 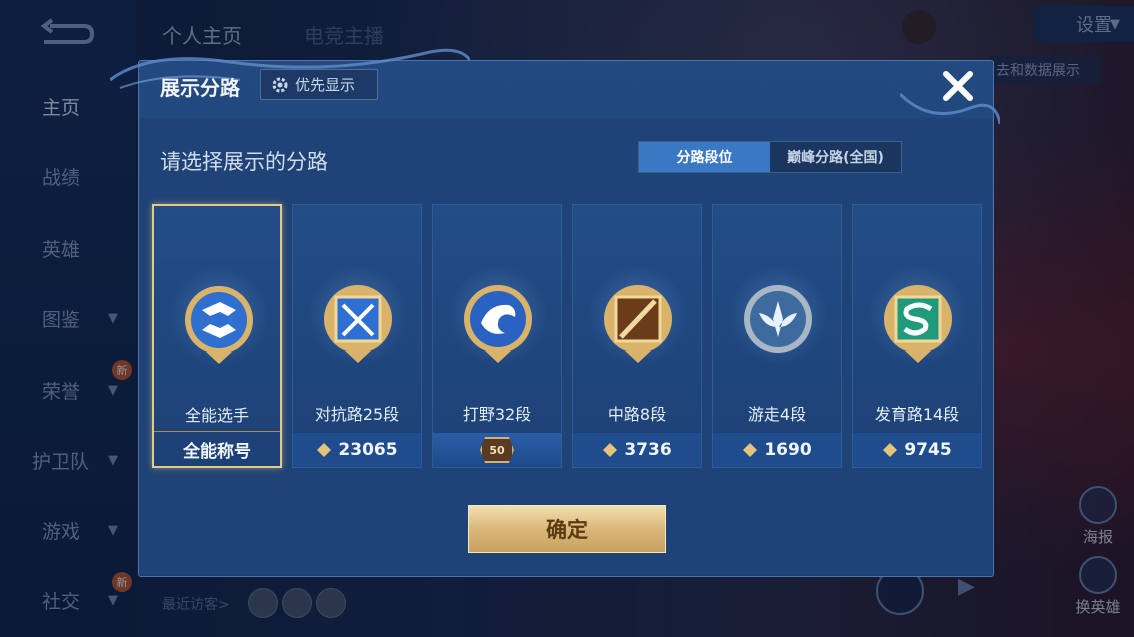 What do you see at coordinates (835, 157) in the screenshot?
I see `tab-peak-lane: 巅峰分路(全国)` at bounding box center [835, 157].